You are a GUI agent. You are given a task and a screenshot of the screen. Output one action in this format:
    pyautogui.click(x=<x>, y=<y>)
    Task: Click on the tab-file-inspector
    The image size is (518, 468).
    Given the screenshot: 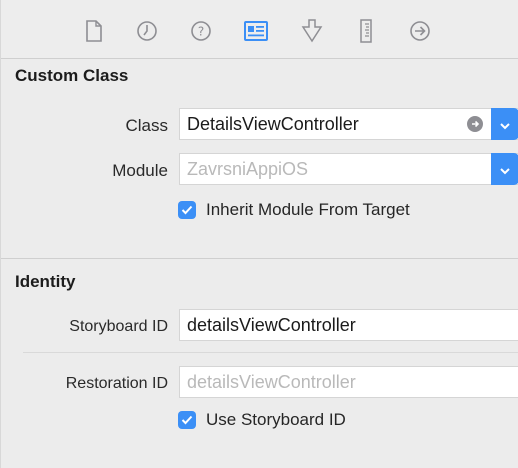 What is the action you would take?
    pyautogui.click(x=94, y=31)
    